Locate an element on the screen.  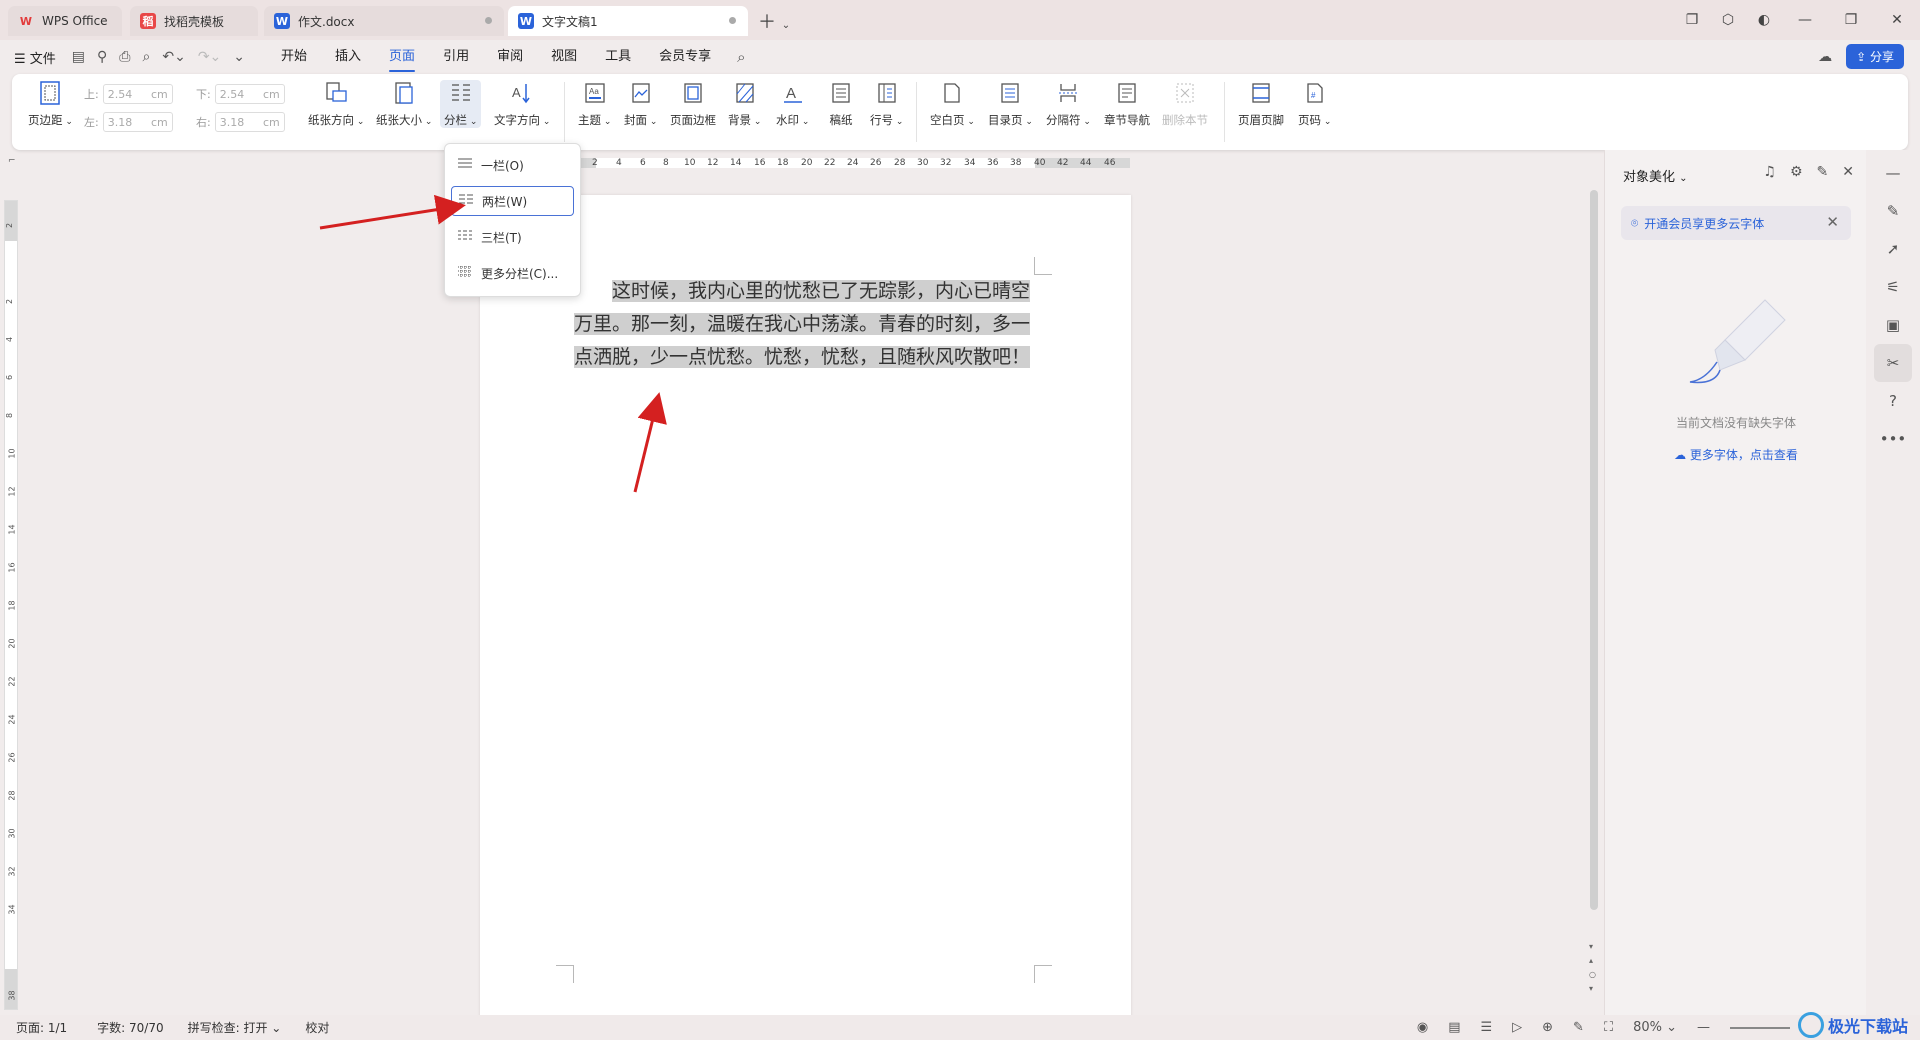
spell-check-toggle: 拼写检查: 打开 ⌄ is located at coordinates (235, 1027).